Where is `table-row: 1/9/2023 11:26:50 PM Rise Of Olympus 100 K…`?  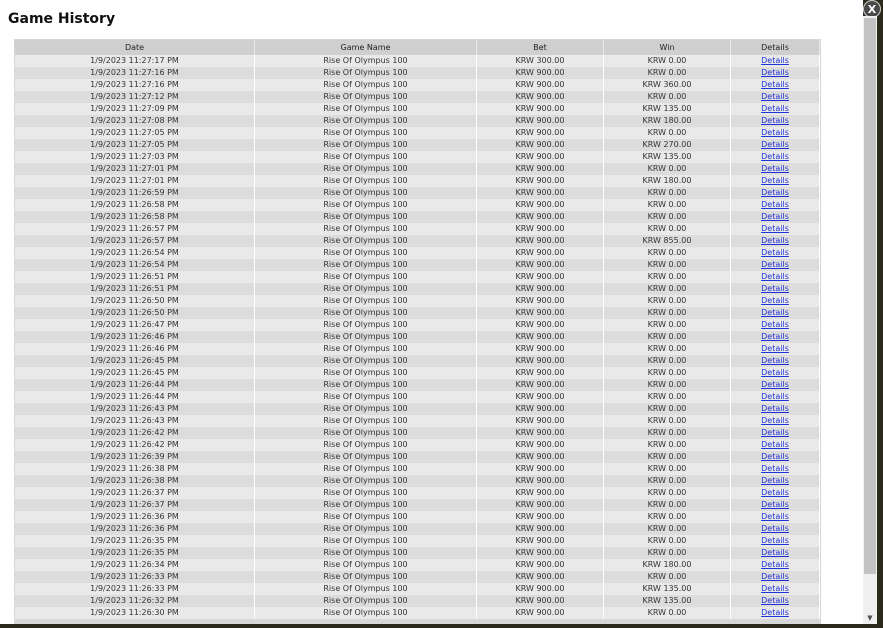 table-row: 1/9/2023 11:26:50 PM Rise Of Olympus 100 K… is located at coordinates (417, 301).